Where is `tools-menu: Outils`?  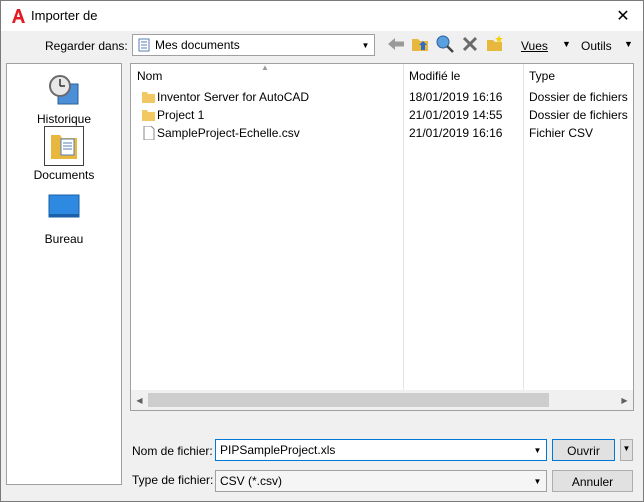
tools-menu: Outils is located at coordinates (596, 46).